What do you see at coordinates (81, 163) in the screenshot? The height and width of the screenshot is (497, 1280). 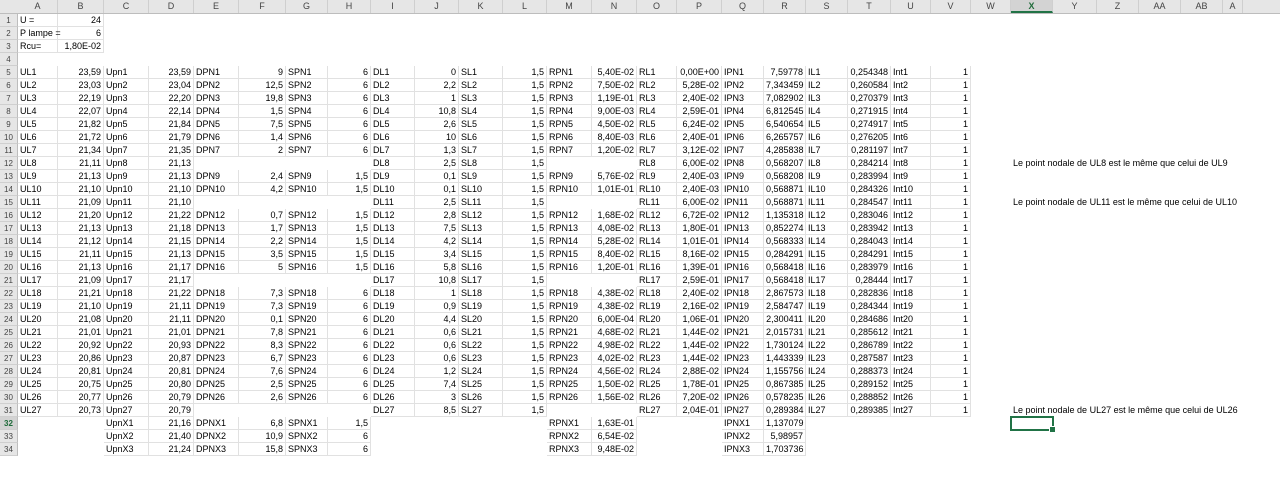 I see `cell: 21,11` at bounding box center [81, 163].